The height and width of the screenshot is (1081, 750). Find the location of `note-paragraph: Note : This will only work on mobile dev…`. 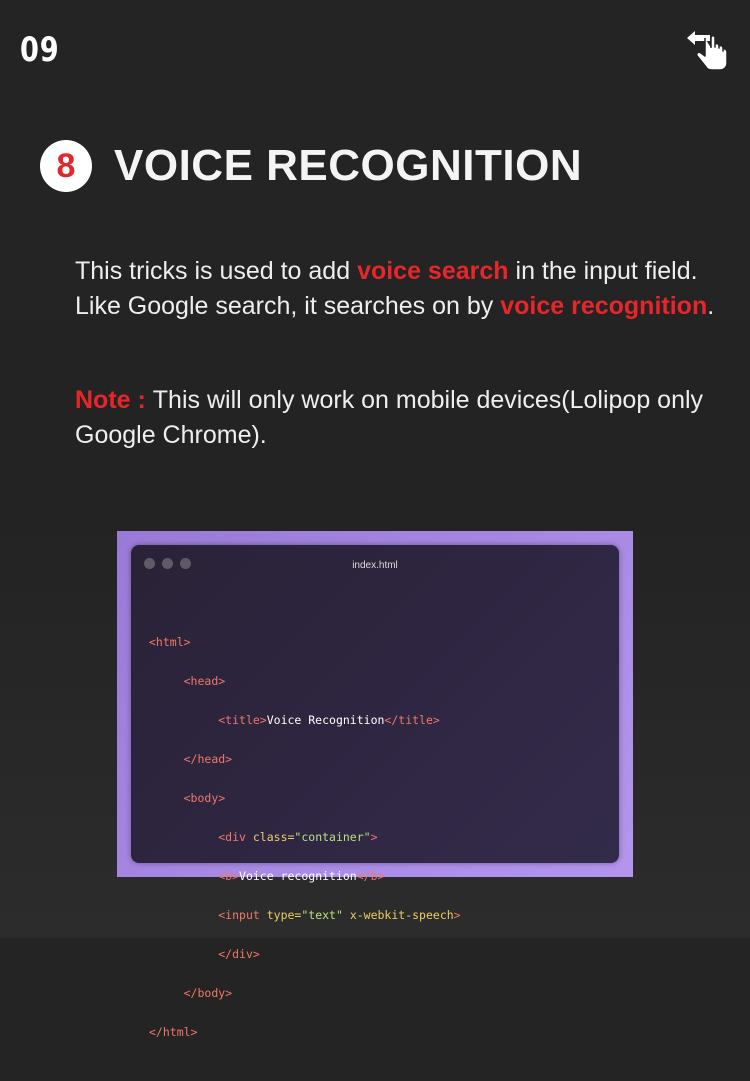

note-paragraph: Note : This will only work on mobile dev… is located at coordinates (395, 418).